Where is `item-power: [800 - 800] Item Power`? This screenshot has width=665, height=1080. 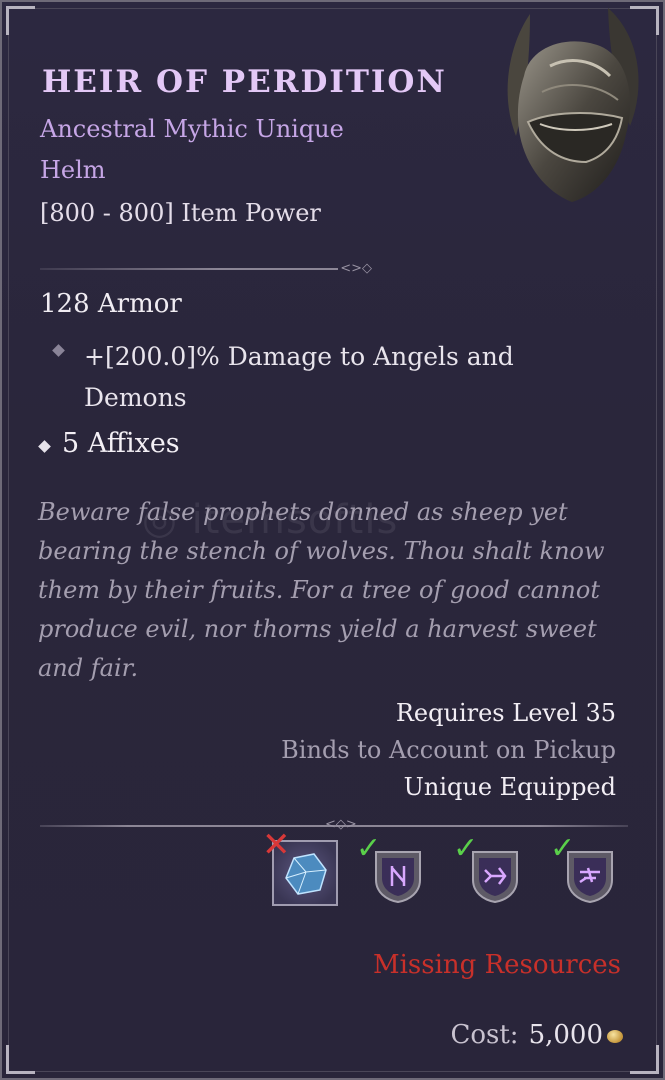
item-power: [800 - 800] Item Power is located at coordinates (180, 213).